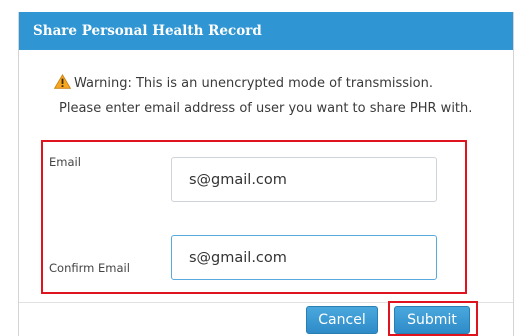 This screenshot has height=336, width=522. Describe the element at coordinates (432, 320) in the screenshot. I see `submit-button: Submit` at that location.